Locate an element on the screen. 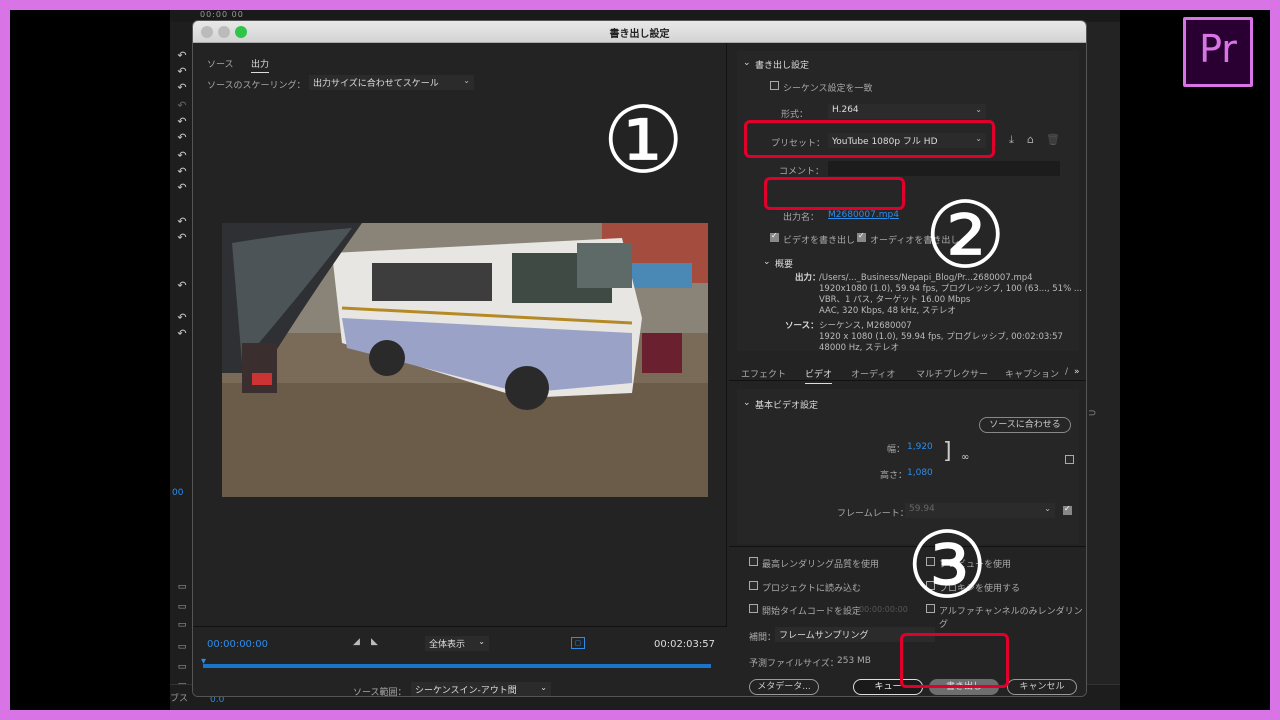 The height and width of the screenshot is (720, 1280). link-chain-icon: ∞ is located at coordinates (965, 457).